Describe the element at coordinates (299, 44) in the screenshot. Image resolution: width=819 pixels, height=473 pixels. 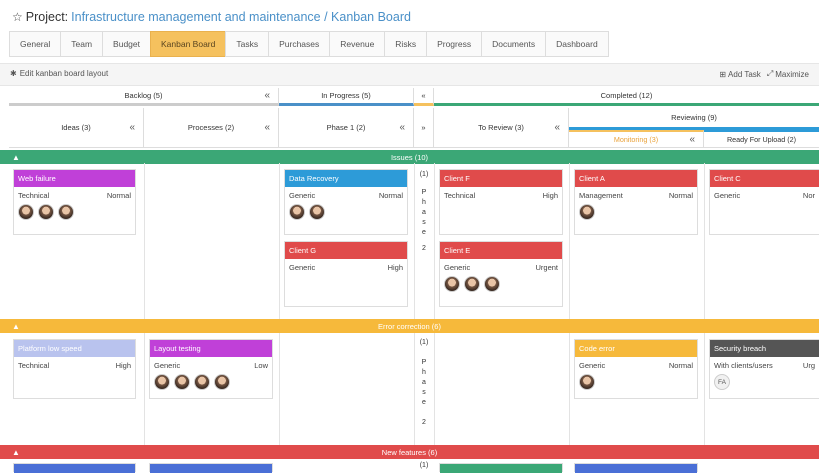
I see `tab-purchases: Purchases` at that location.